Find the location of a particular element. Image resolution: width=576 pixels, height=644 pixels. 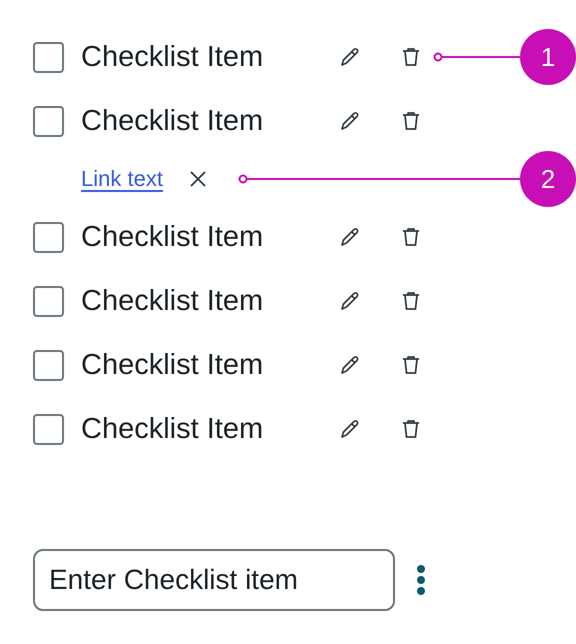

callout-badge: 2 is located at coordinates (548, 179).